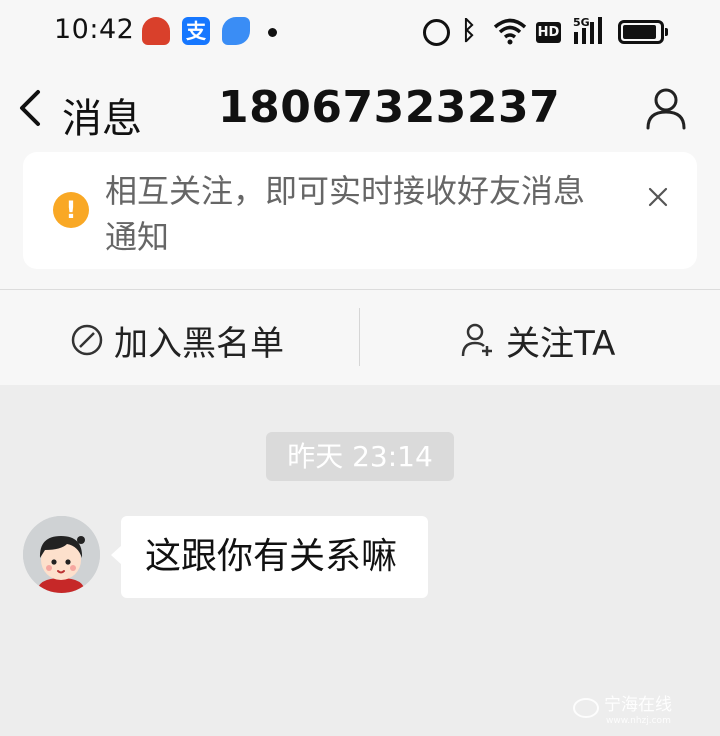 This screenshot has height=736, width=720. I want to click on divider, so click(360, 289).